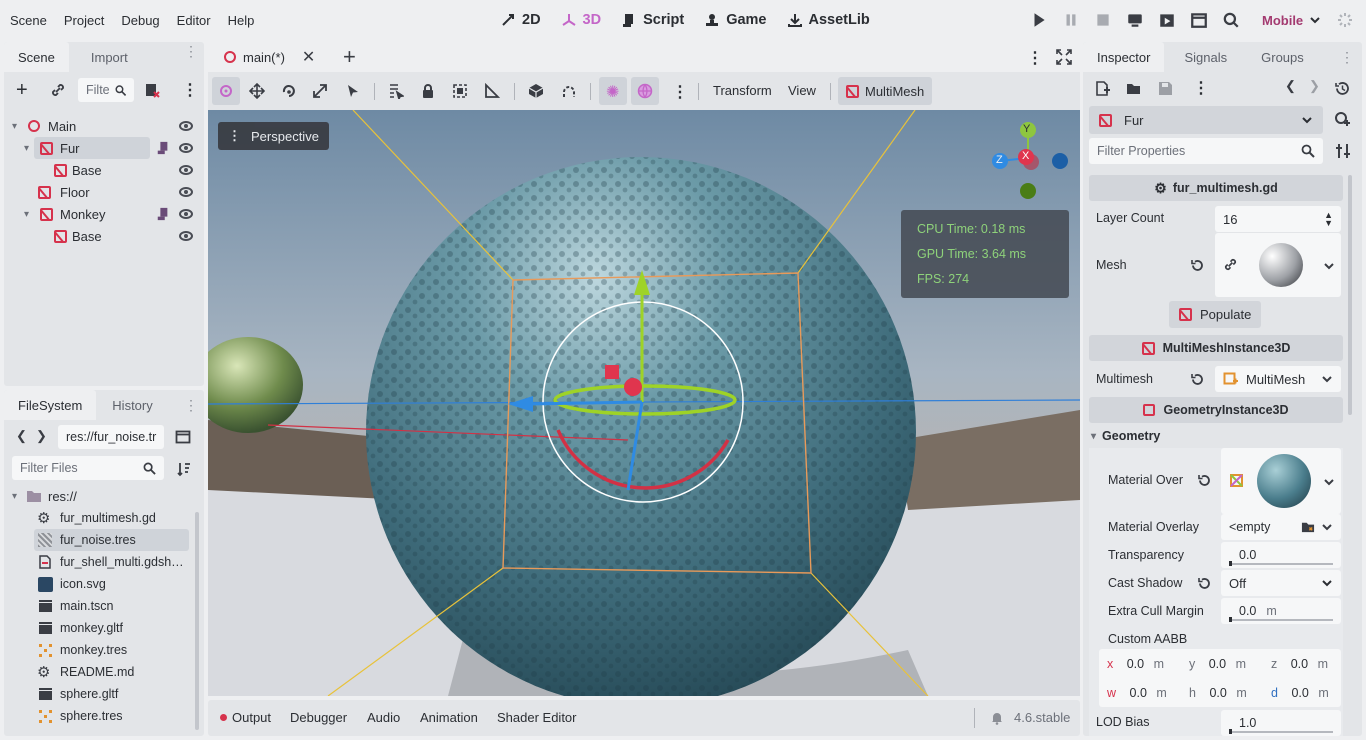 The height and width of the screenshot is (740, 1366). Describe the element at coordinates (257, 91) in the screenshot. I see `move-icon` at that location.